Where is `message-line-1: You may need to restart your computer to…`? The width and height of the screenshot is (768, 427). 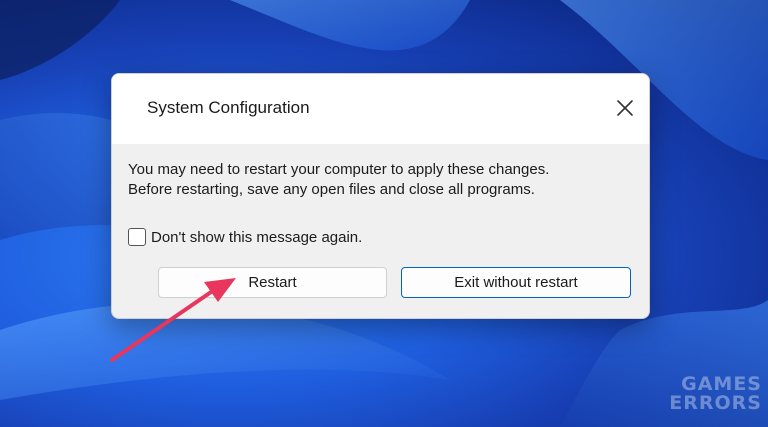
message-line-1: You may need to restart your computer to… is located at coordinates (339, 169).